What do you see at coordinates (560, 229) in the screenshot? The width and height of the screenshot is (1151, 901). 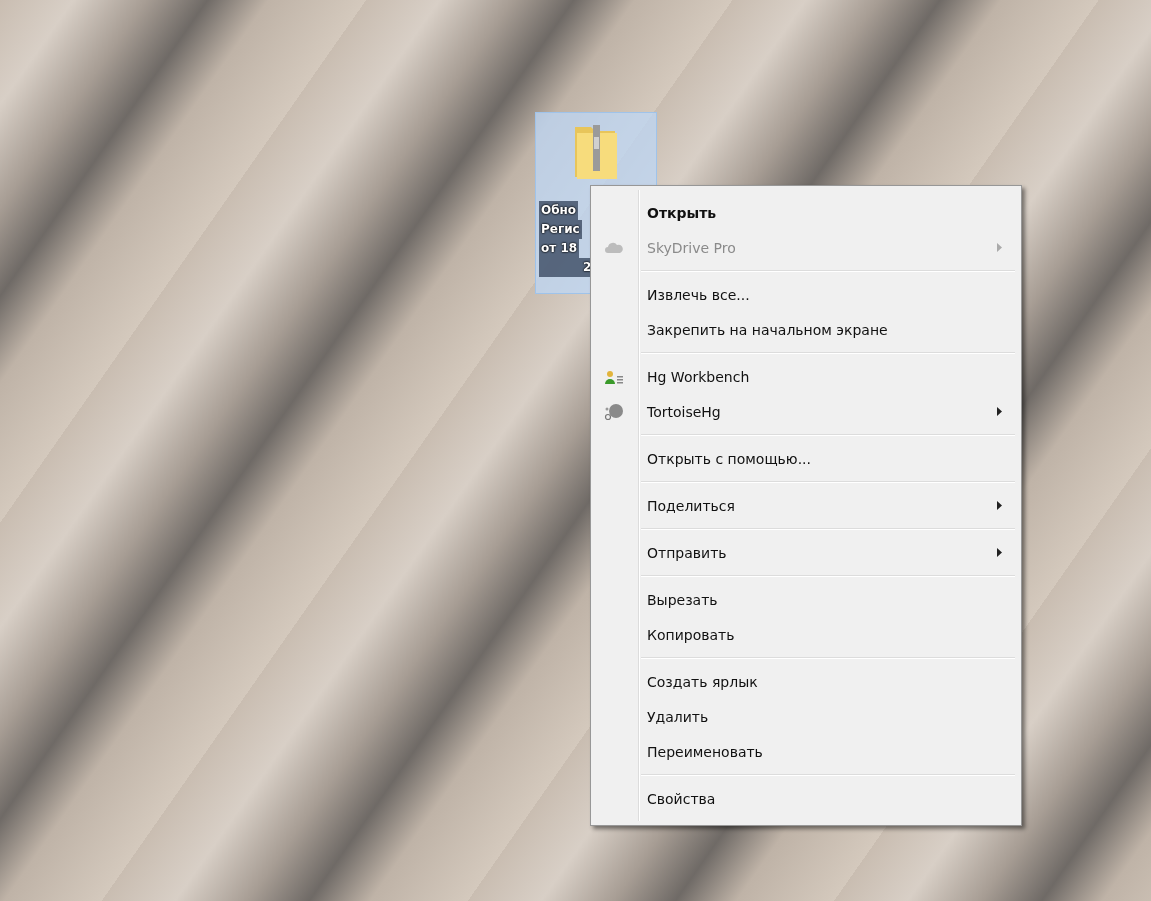 I see `file-name-text: Регис` at bounding box center [560, 229].